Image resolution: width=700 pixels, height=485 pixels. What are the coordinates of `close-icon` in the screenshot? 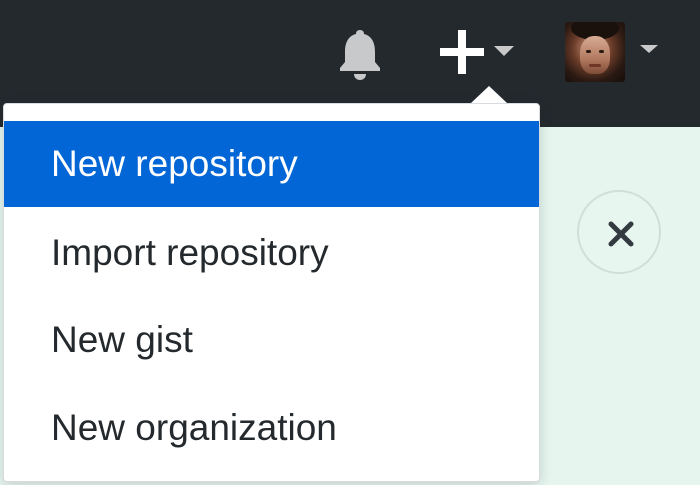 It's located at (621, 234).